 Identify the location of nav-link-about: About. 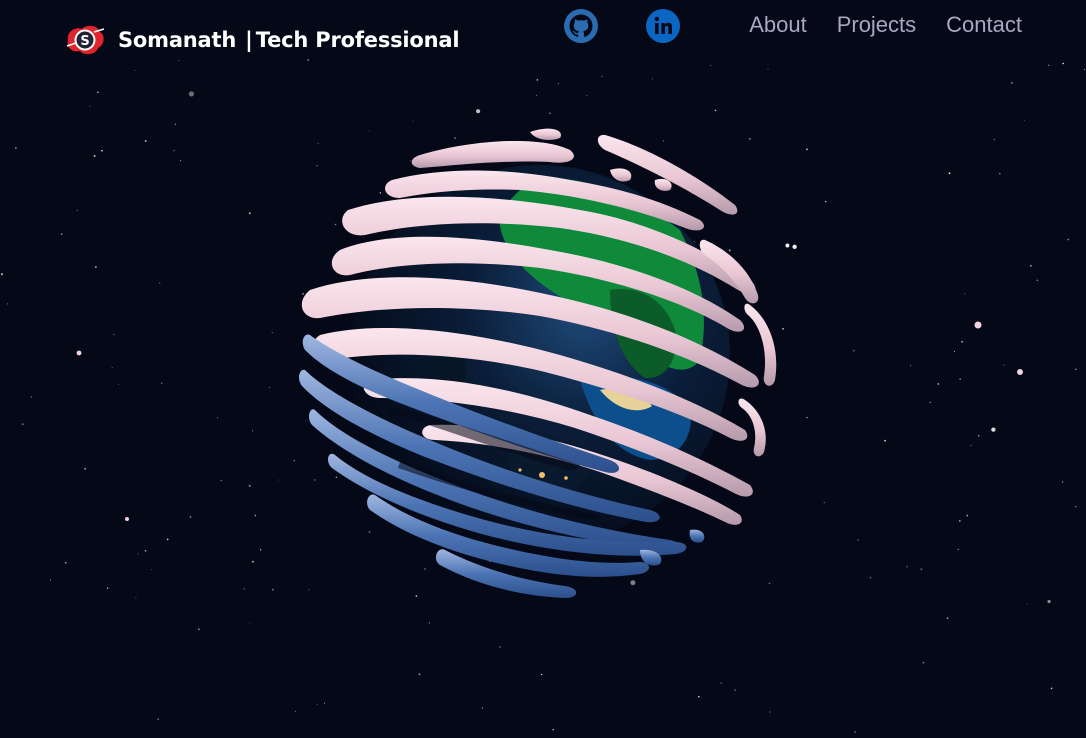
(778, 25).